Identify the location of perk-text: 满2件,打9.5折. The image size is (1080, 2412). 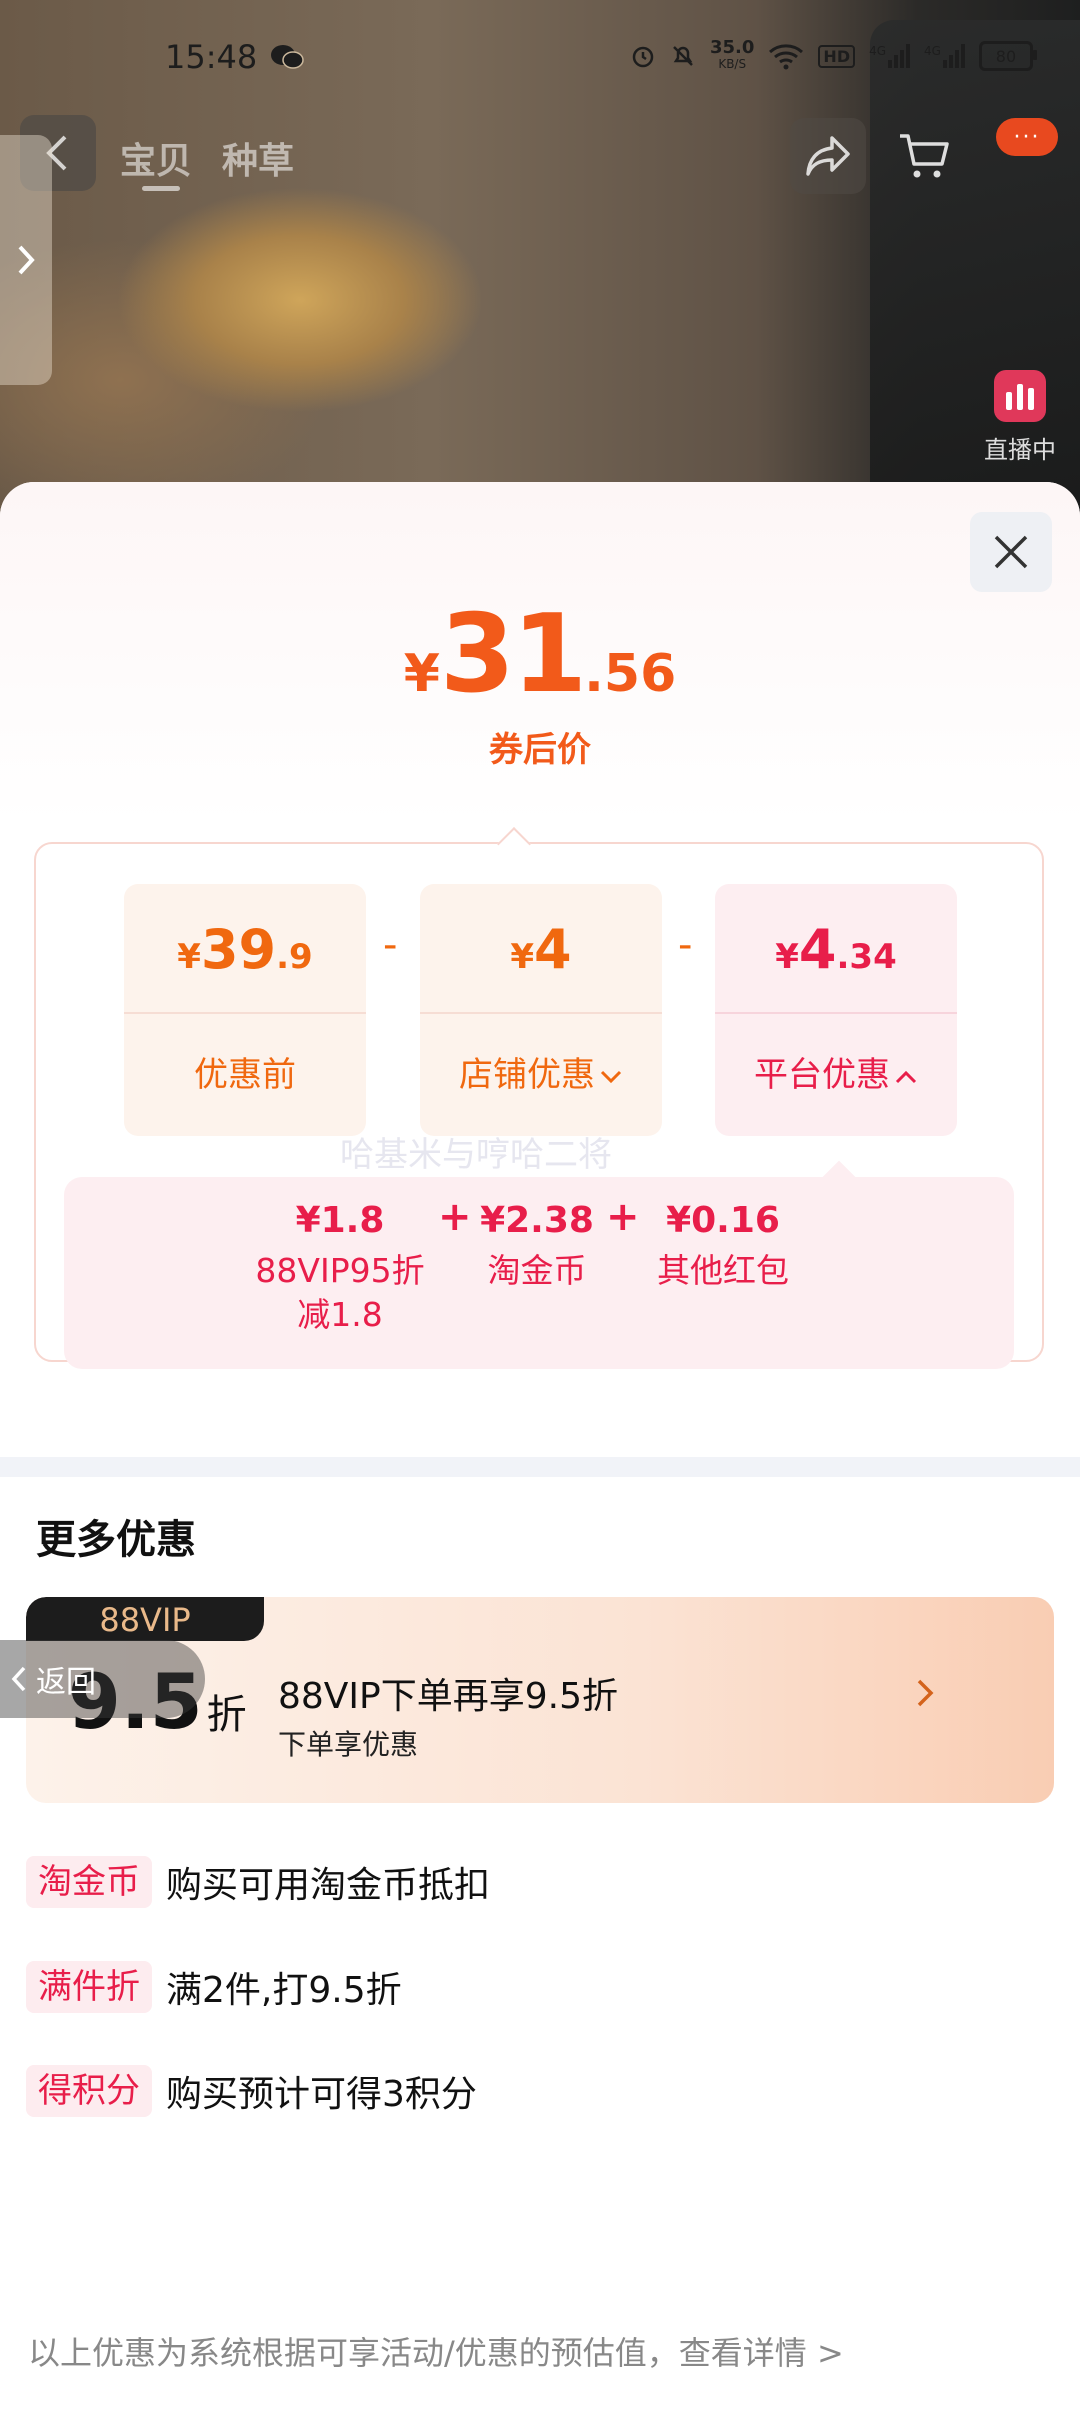
(284, 1990).